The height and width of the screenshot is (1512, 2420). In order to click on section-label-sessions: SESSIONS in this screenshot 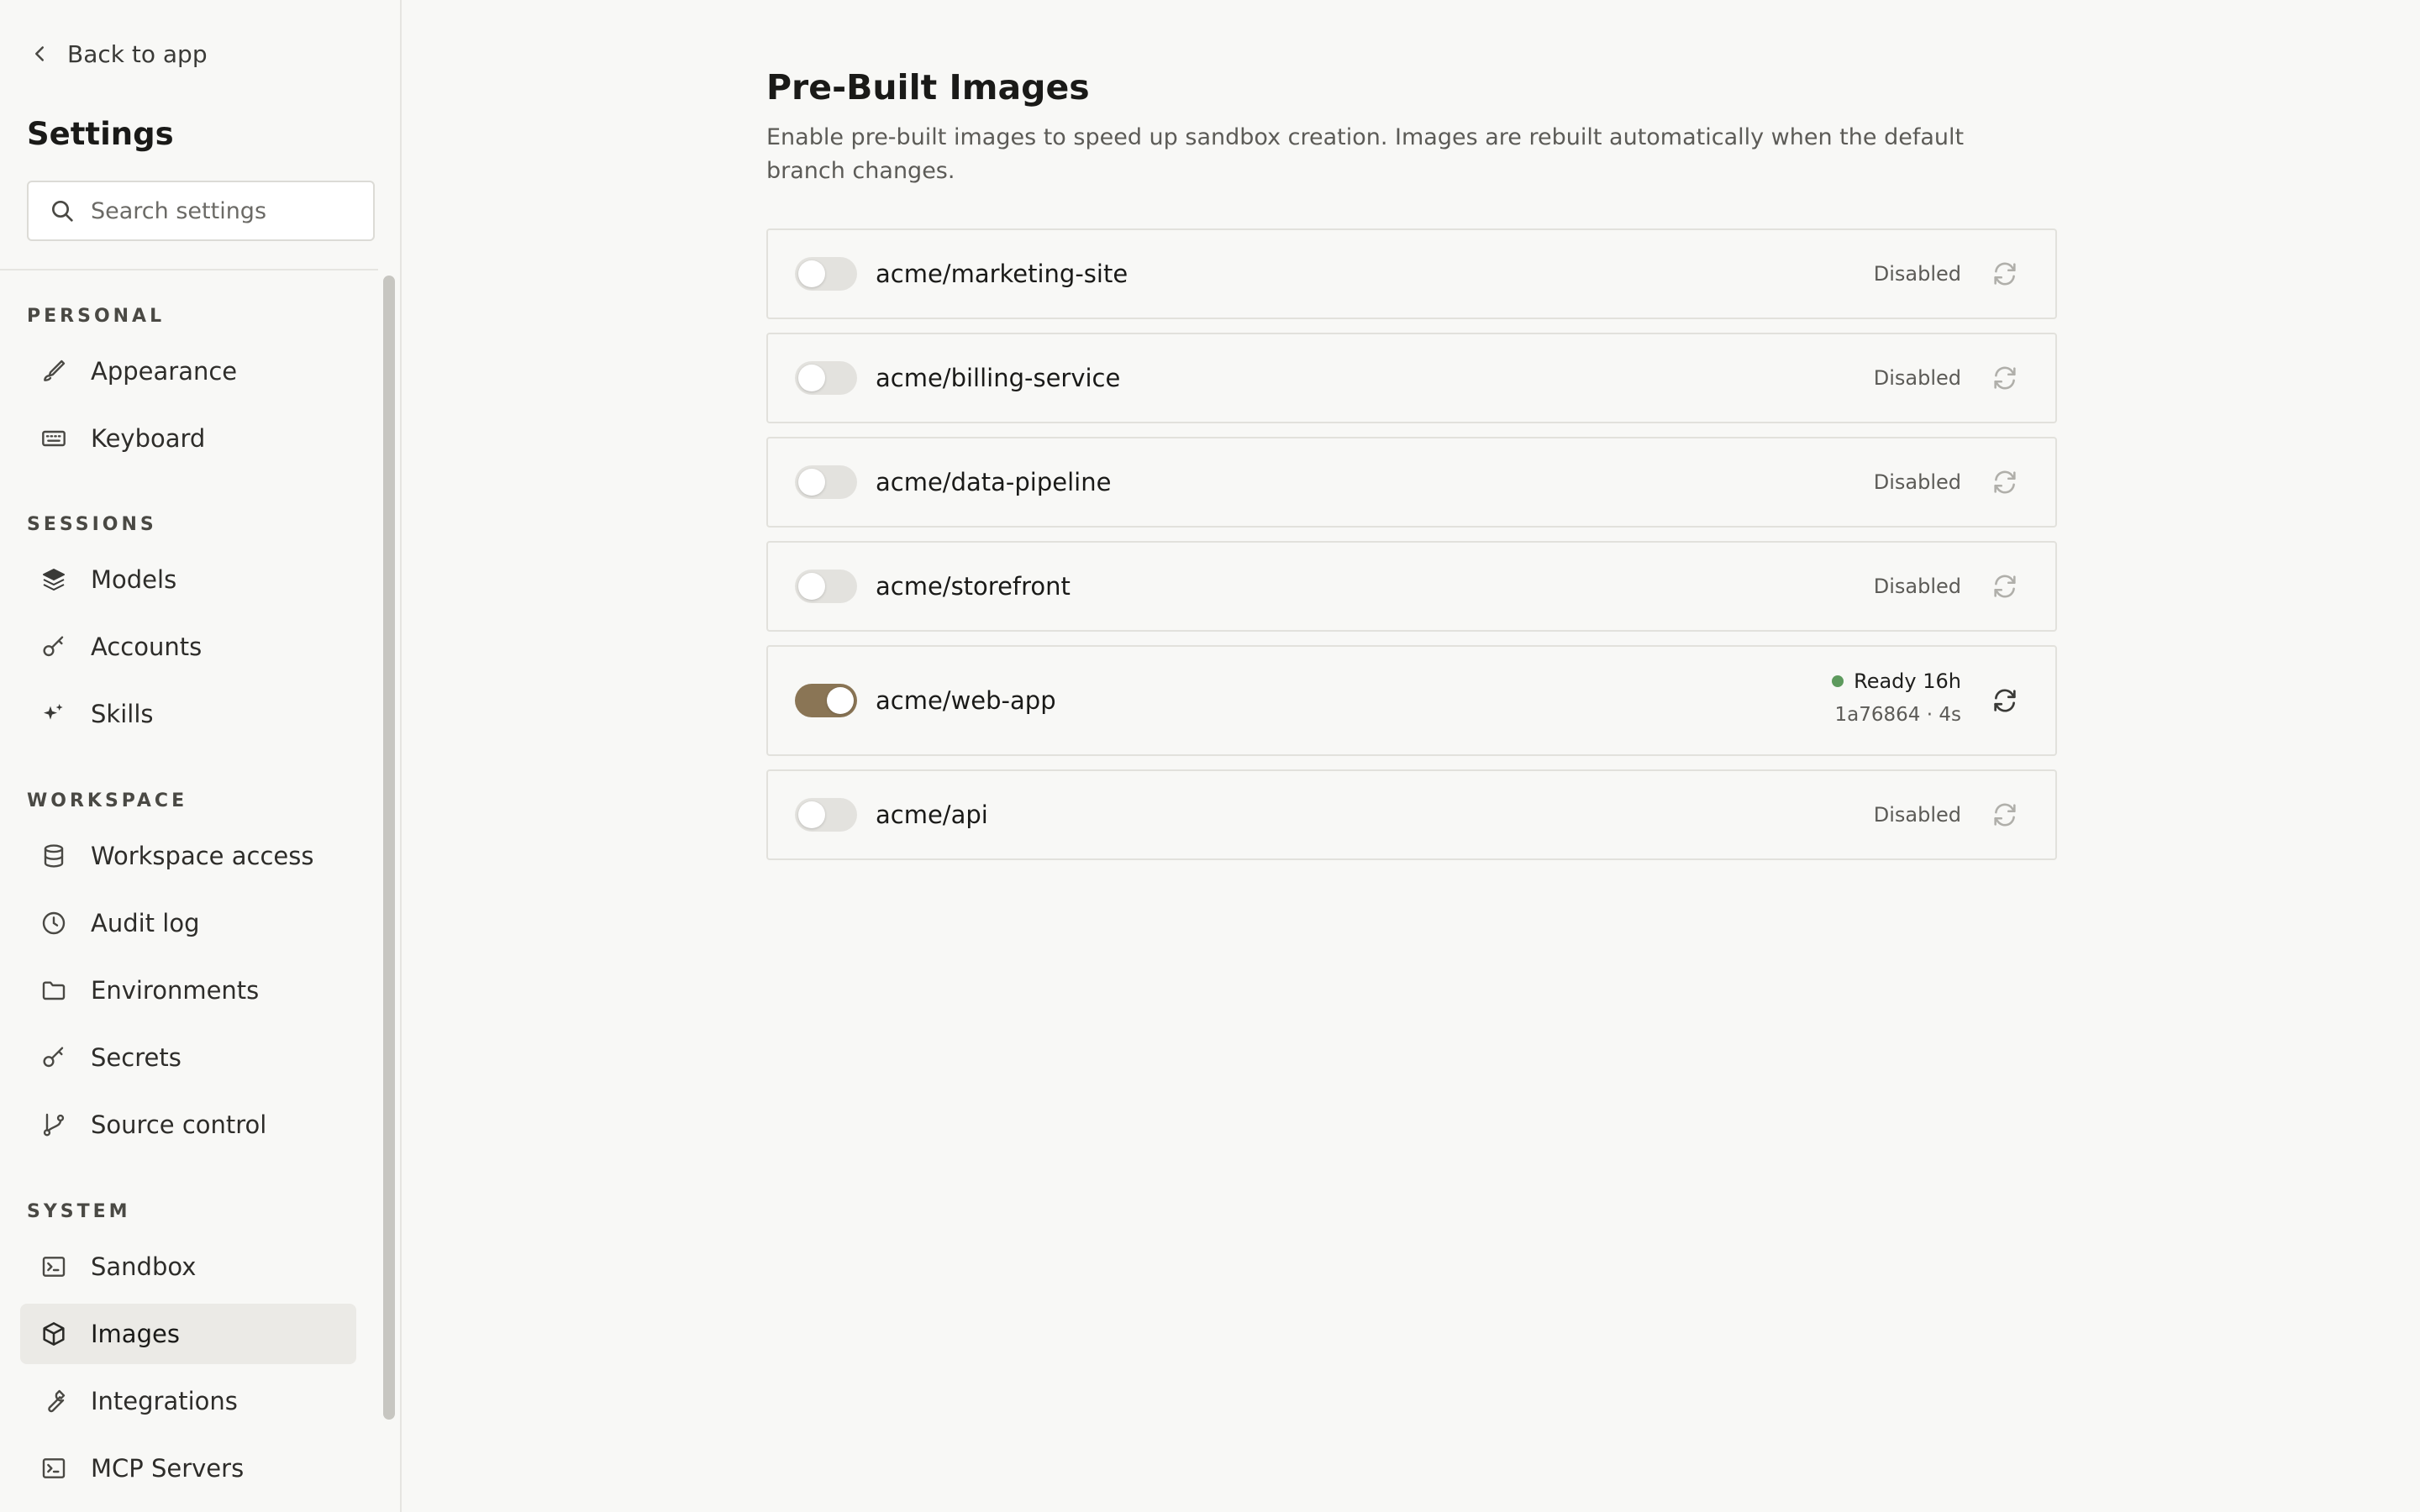, I will do `click(92, 524)`.